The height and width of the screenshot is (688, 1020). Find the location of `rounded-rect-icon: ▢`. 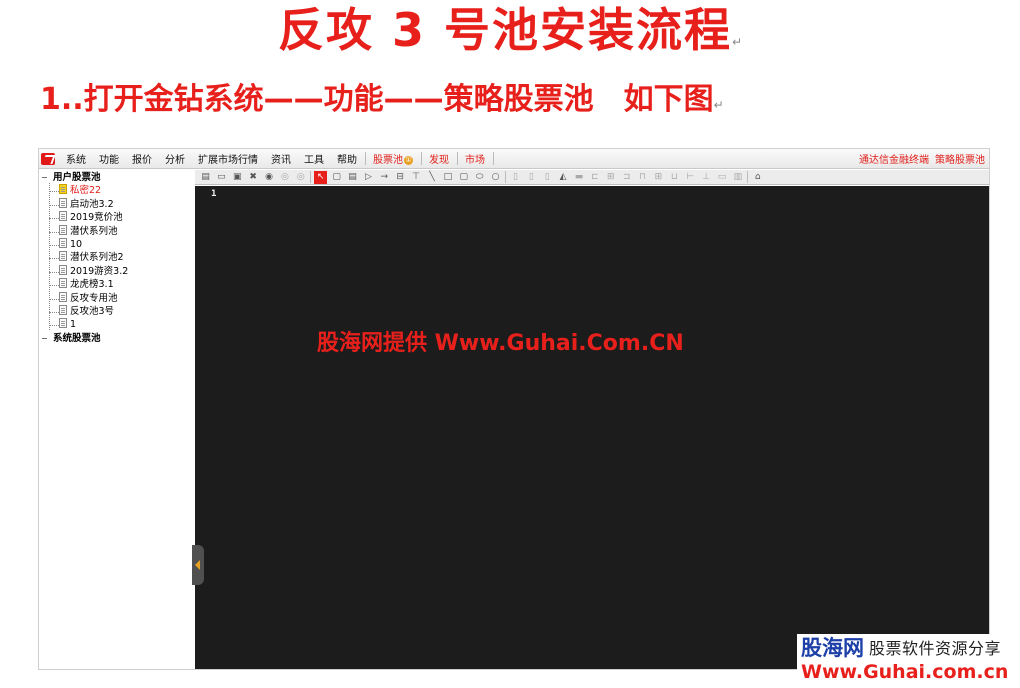

rounded-rect-icon: ▢ is located at coordinates (463, 177).